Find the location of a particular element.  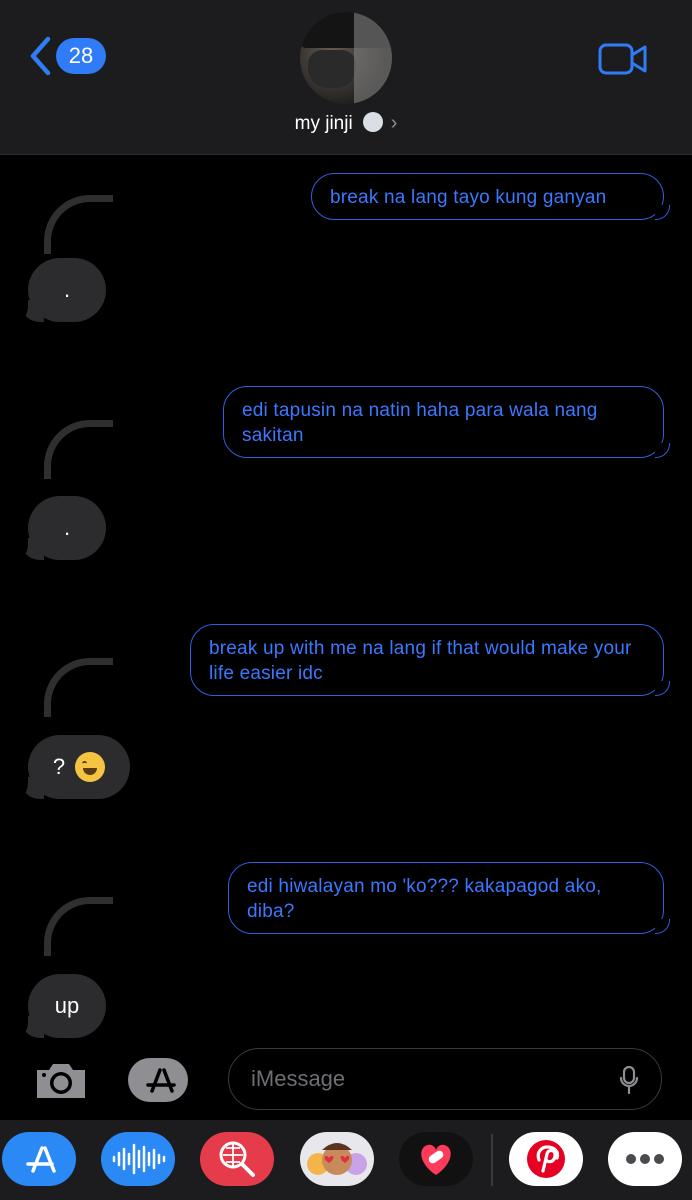

message-input-placeholder: iMessage is located at coordinates (298, 1078).